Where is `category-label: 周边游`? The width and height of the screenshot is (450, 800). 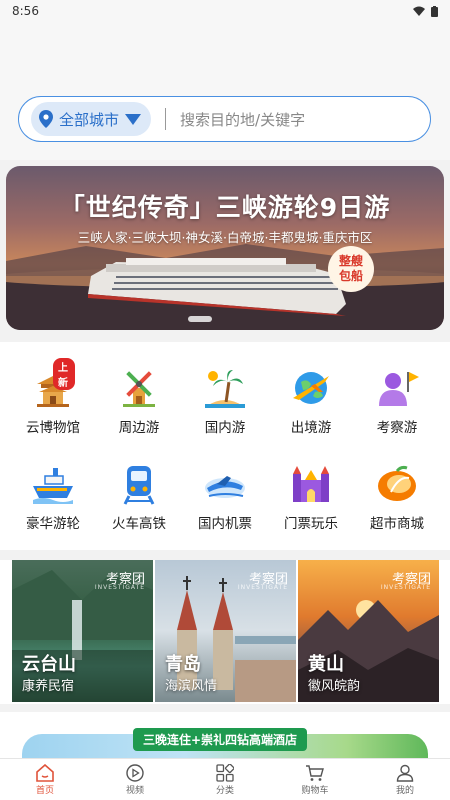 category-label: 周边游 is located at coordinates (139, 428).